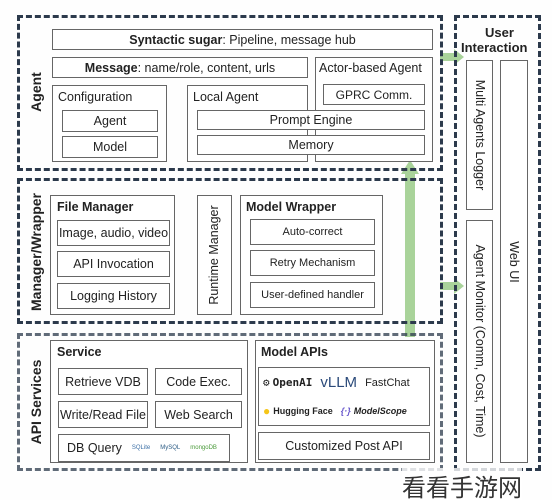 The height and width of the screenshot is (500, 552). What do you see at coordinates (462, 484) in the screenshot?
I see `watermark: 看看手游网` at bounding box center [462, 484].